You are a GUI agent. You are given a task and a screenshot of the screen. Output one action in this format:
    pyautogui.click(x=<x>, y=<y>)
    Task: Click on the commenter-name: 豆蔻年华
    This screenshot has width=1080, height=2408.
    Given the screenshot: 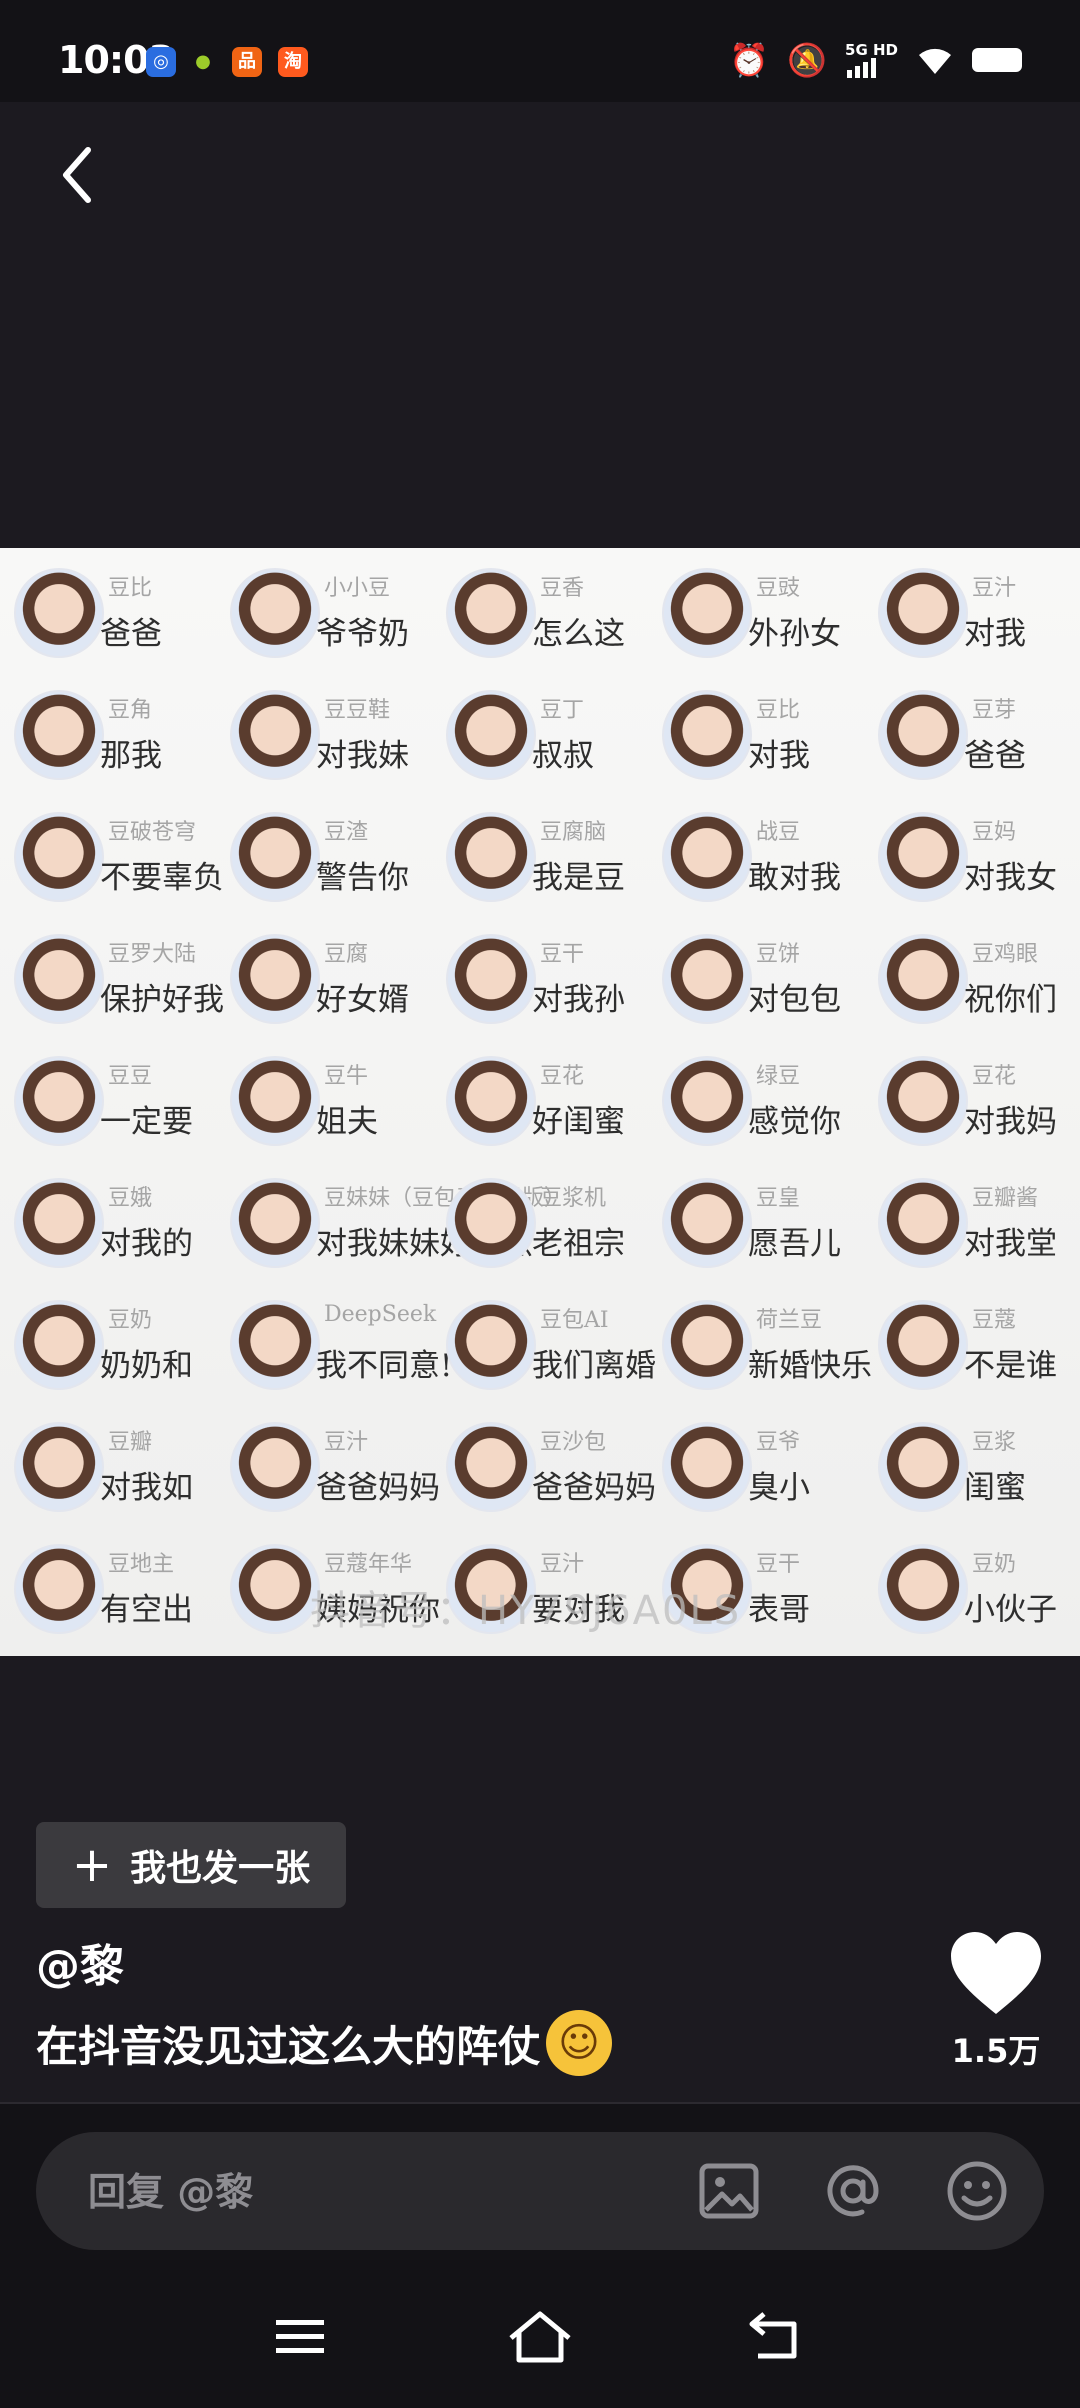 What is the action you would take?
    pyautogui.click(x=368, y=1564)
    